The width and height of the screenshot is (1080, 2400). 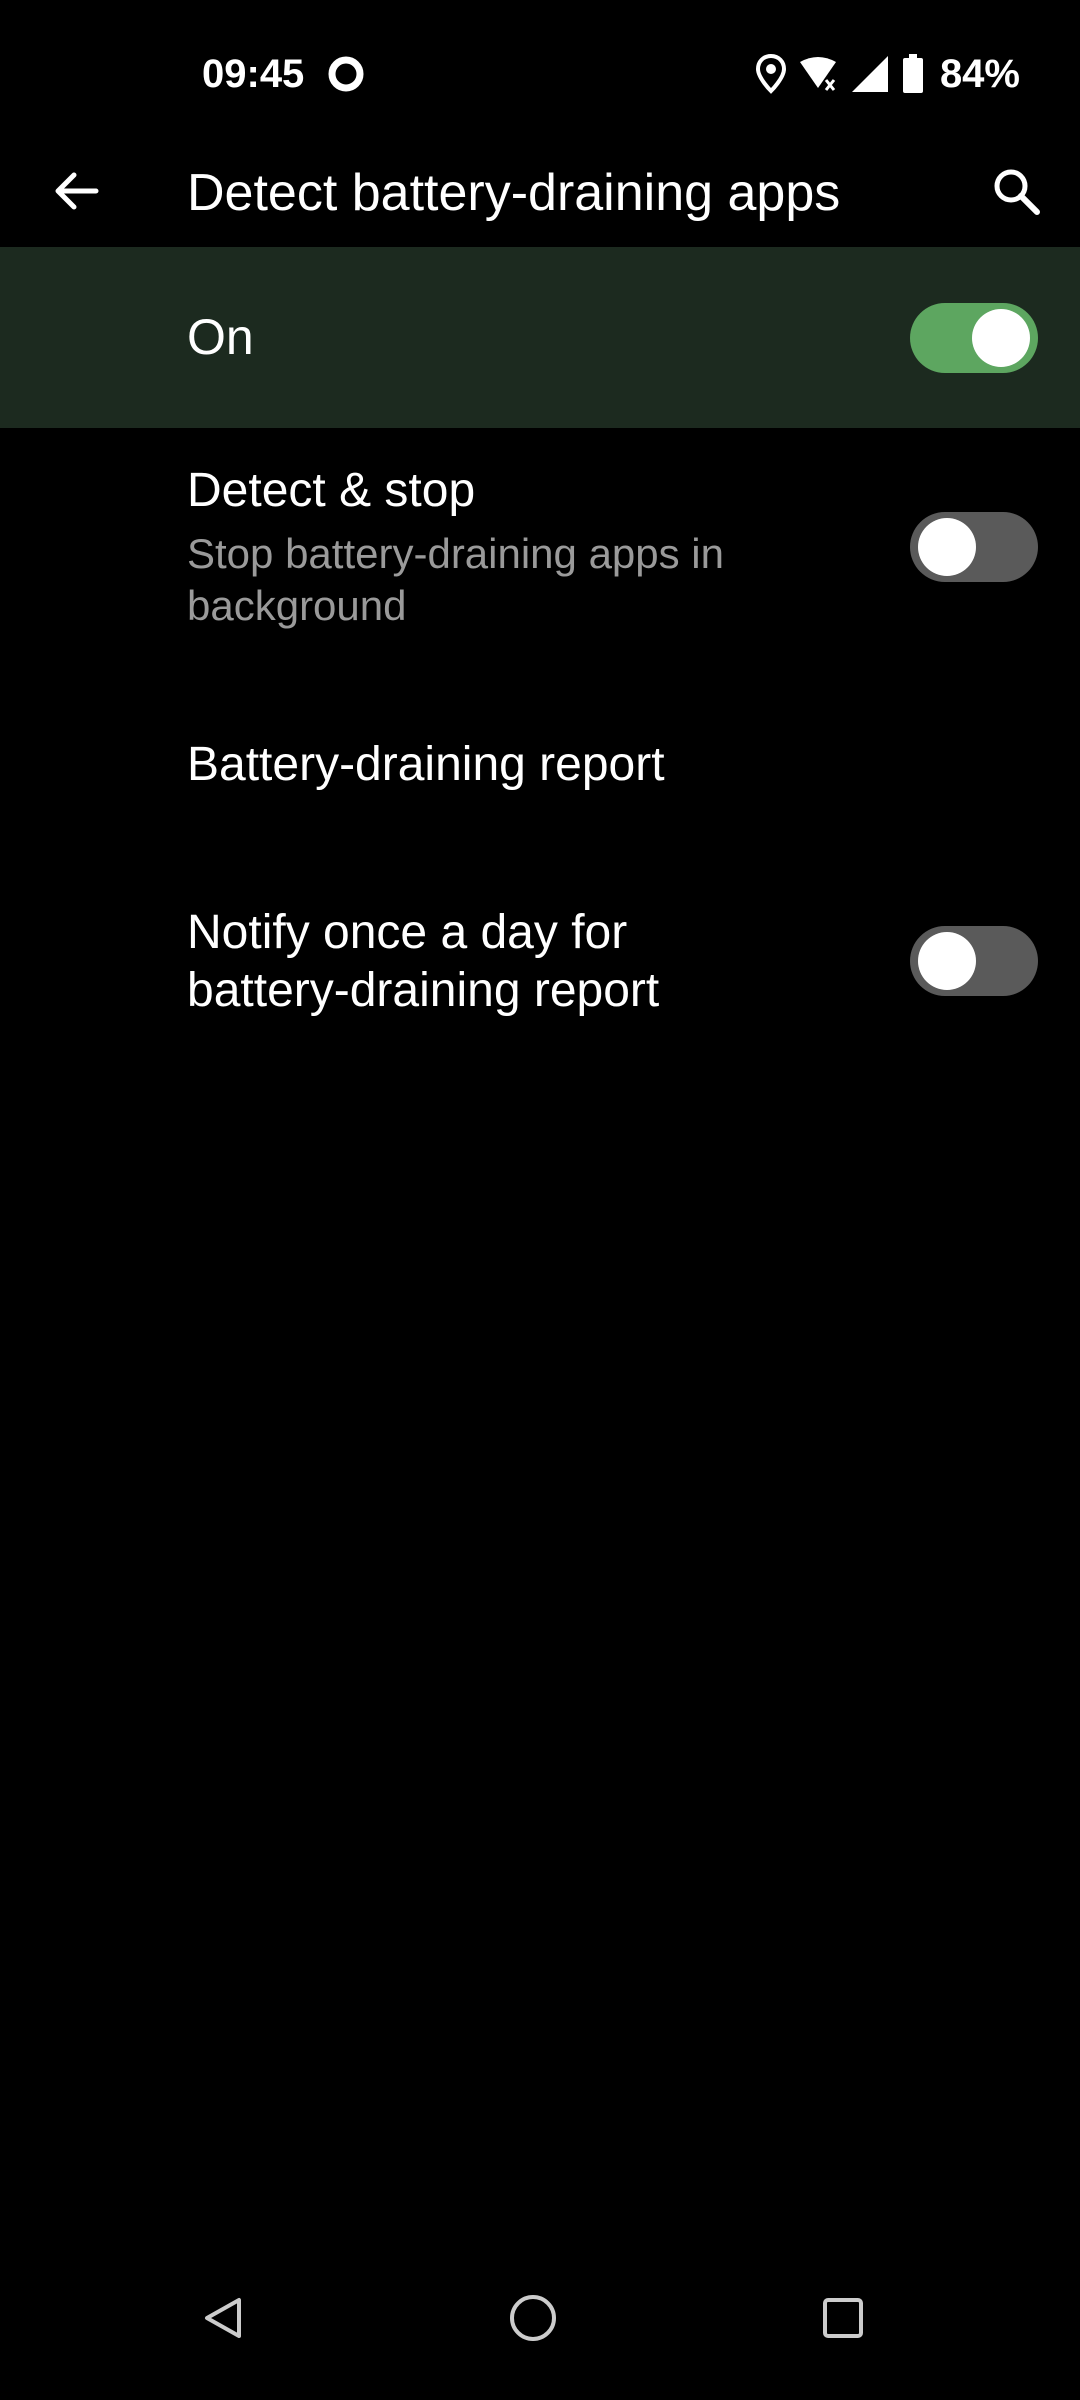 I want to click on search-button, so click(x=1016, y=193).